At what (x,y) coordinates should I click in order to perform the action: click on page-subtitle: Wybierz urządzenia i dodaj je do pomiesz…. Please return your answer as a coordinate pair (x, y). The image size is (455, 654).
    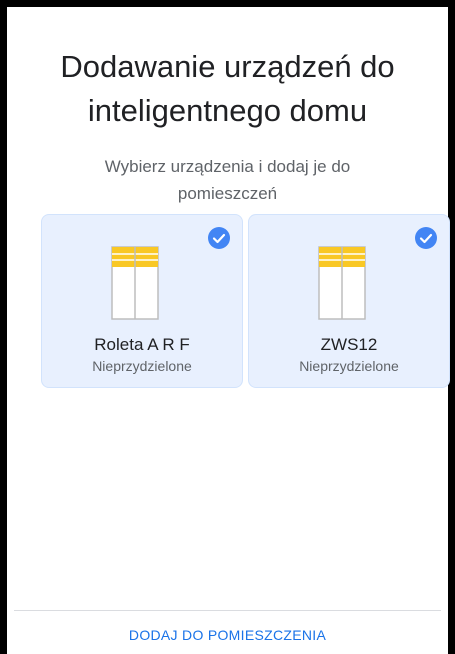
    Looking at the image, I should click on (227, 180).